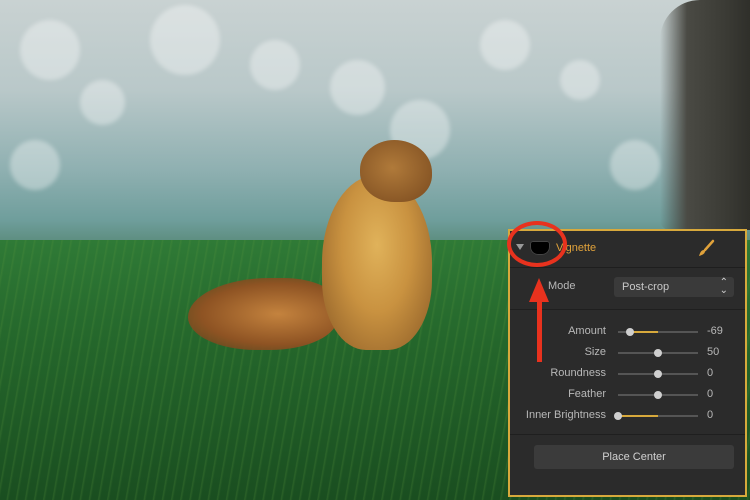 This screenshot has width=750, height=500. I want to click on tree-trunk, so click(705, 115).